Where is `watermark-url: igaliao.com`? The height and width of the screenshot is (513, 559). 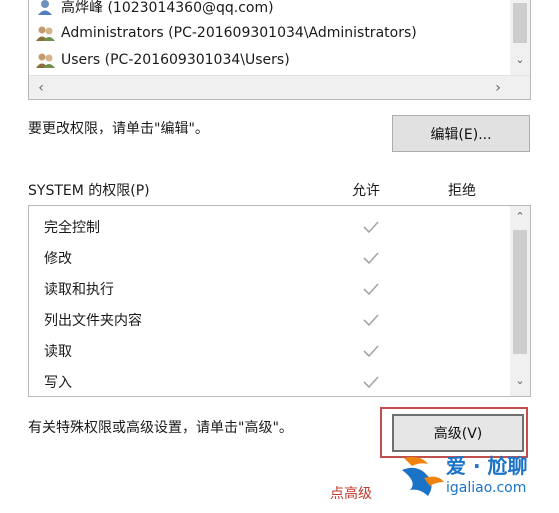
watermark-url: igaliao.com is located at coordinates (486, 488).